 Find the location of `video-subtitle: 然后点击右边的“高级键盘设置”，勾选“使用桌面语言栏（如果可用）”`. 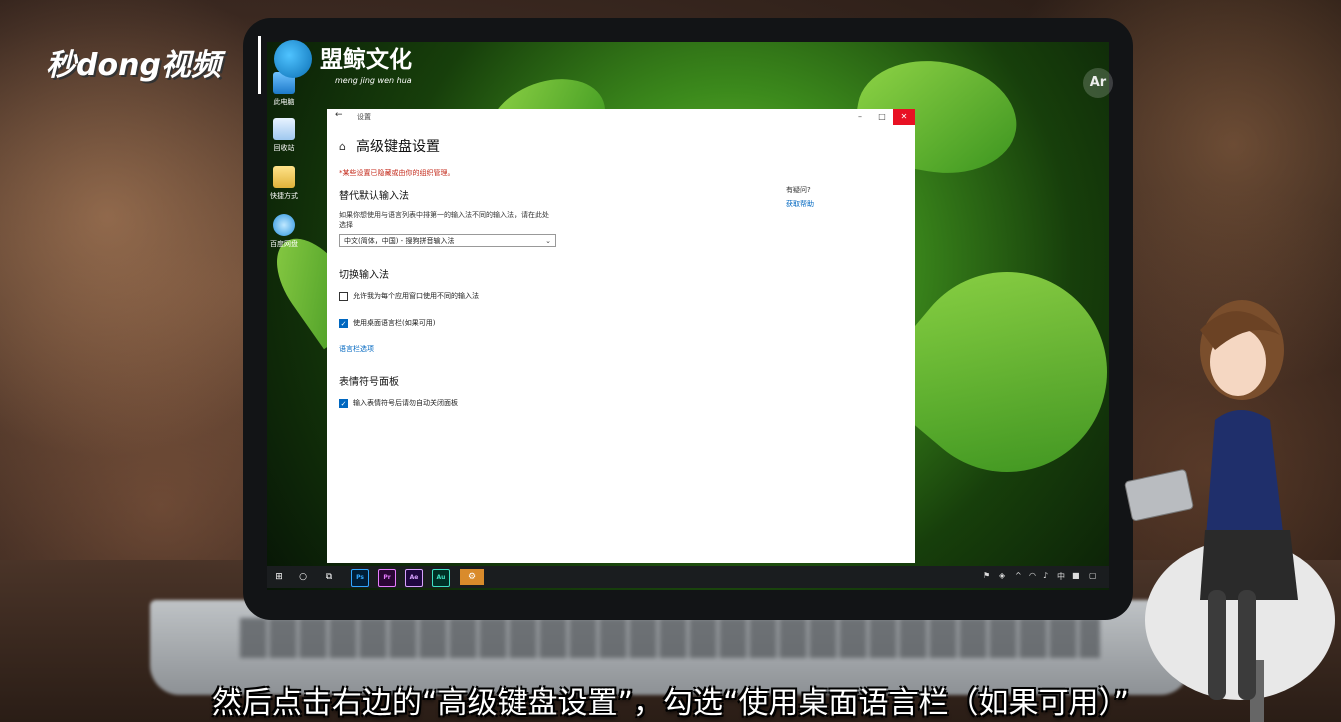

video-subtitle: 然后点击右边的“高级键盘设置”，勾选“使用桌面语言栏（如果可用）” is located at coordinates (670, 703).